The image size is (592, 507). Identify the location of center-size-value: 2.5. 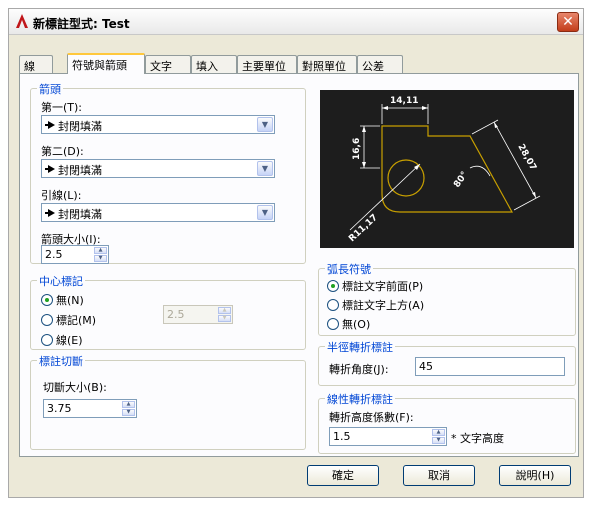
(176, 314).